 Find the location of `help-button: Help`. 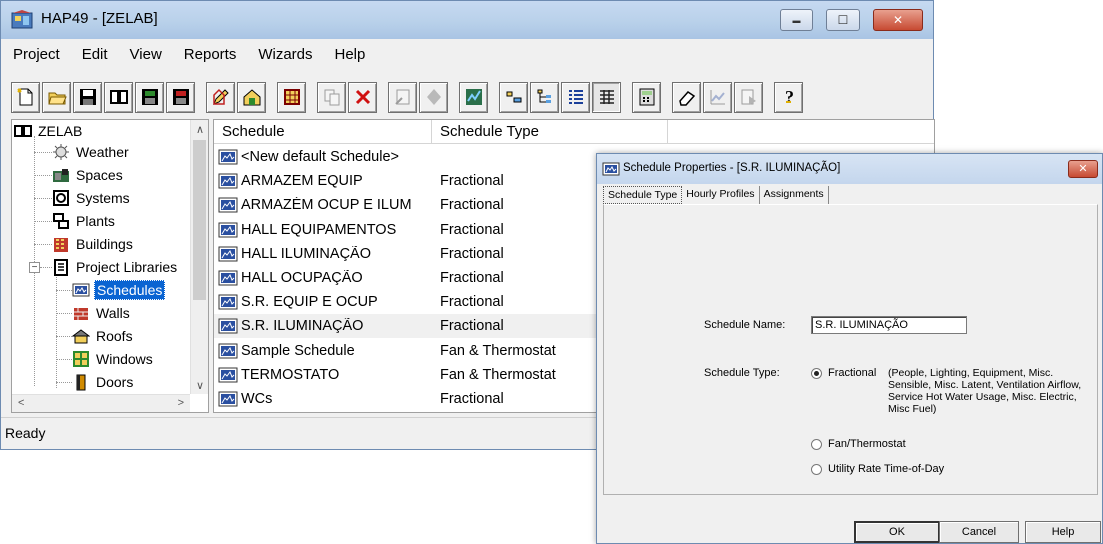

help-button: Help is located at coordinates (1063, 532).